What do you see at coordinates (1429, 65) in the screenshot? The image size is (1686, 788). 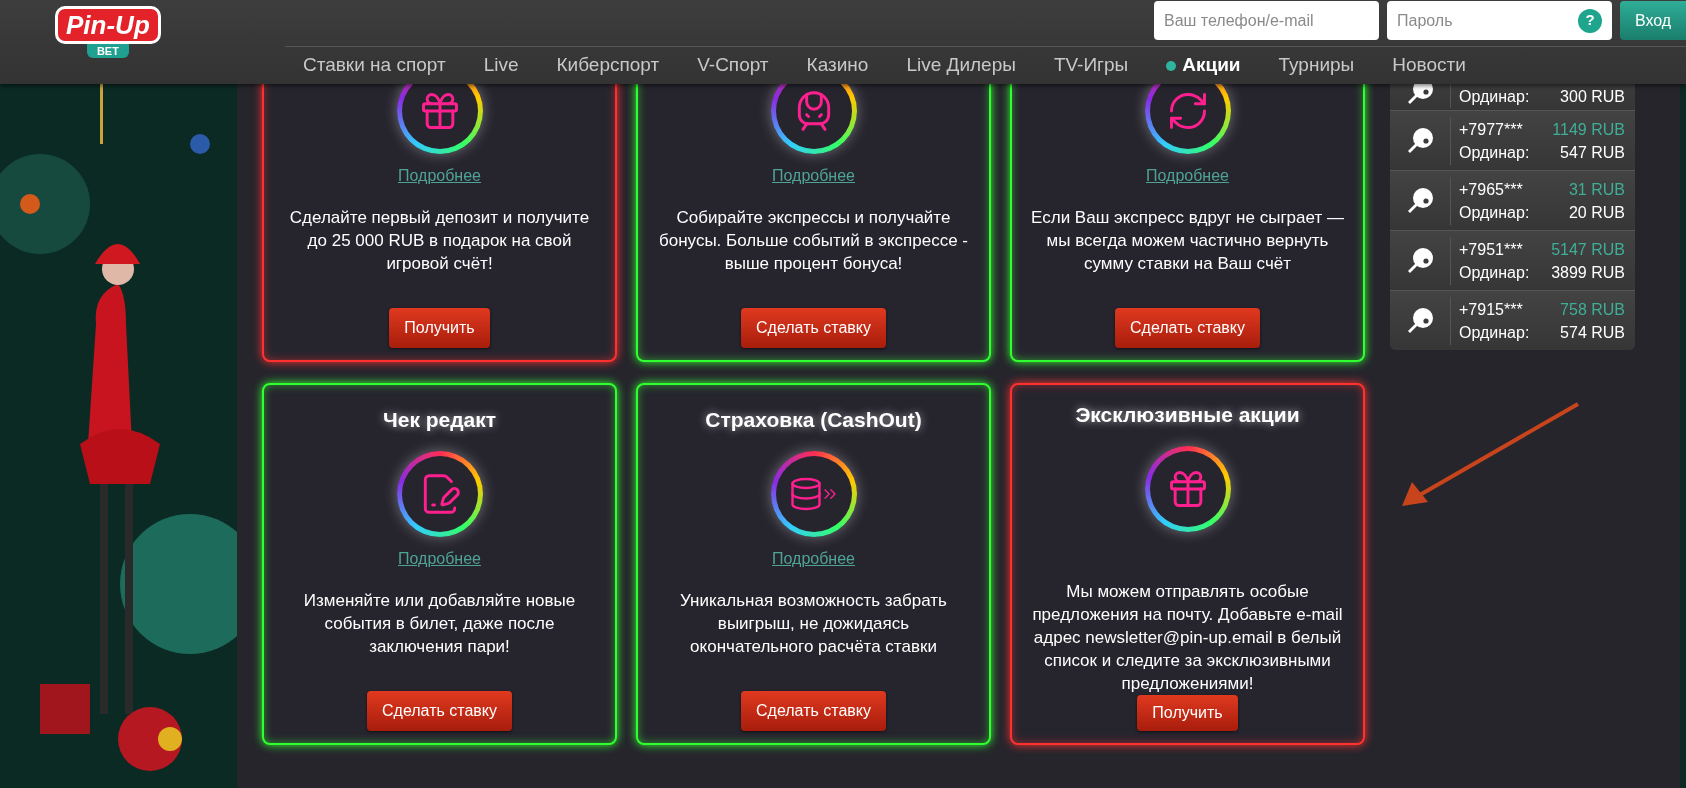 I see `nav-tab: Новости` at bounding box center [1429, 65].